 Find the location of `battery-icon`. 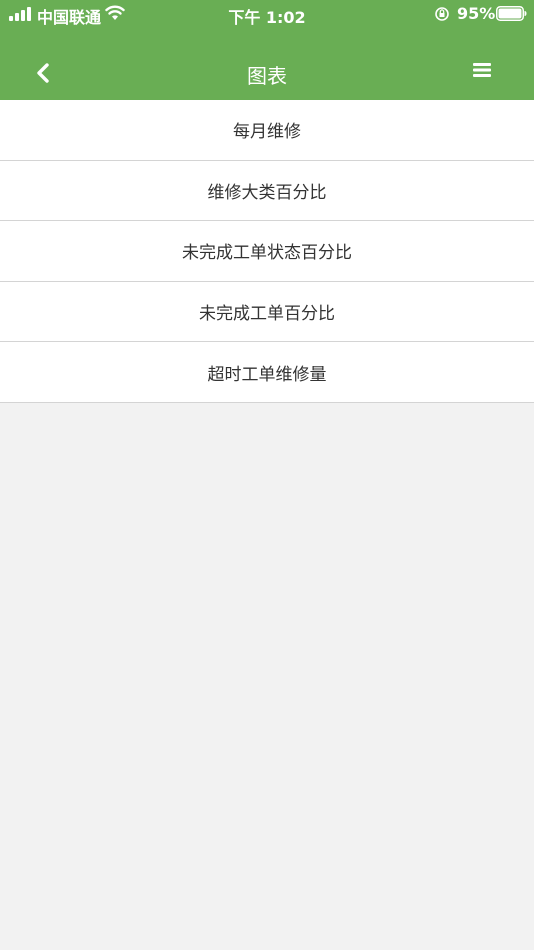

battery-icon is located at coordinates (511, 13).